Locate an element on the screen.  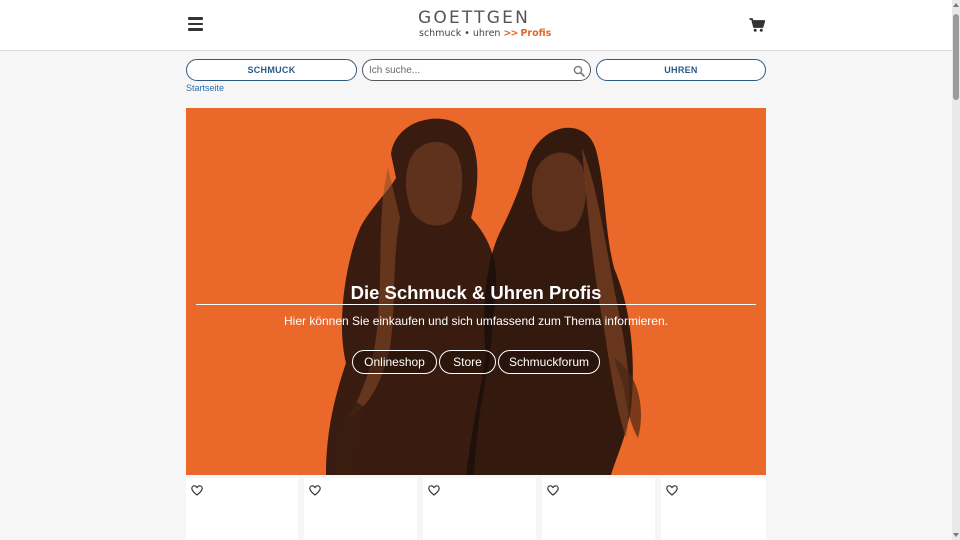
scrollbar-thumb is located at coordinates (956, 57).